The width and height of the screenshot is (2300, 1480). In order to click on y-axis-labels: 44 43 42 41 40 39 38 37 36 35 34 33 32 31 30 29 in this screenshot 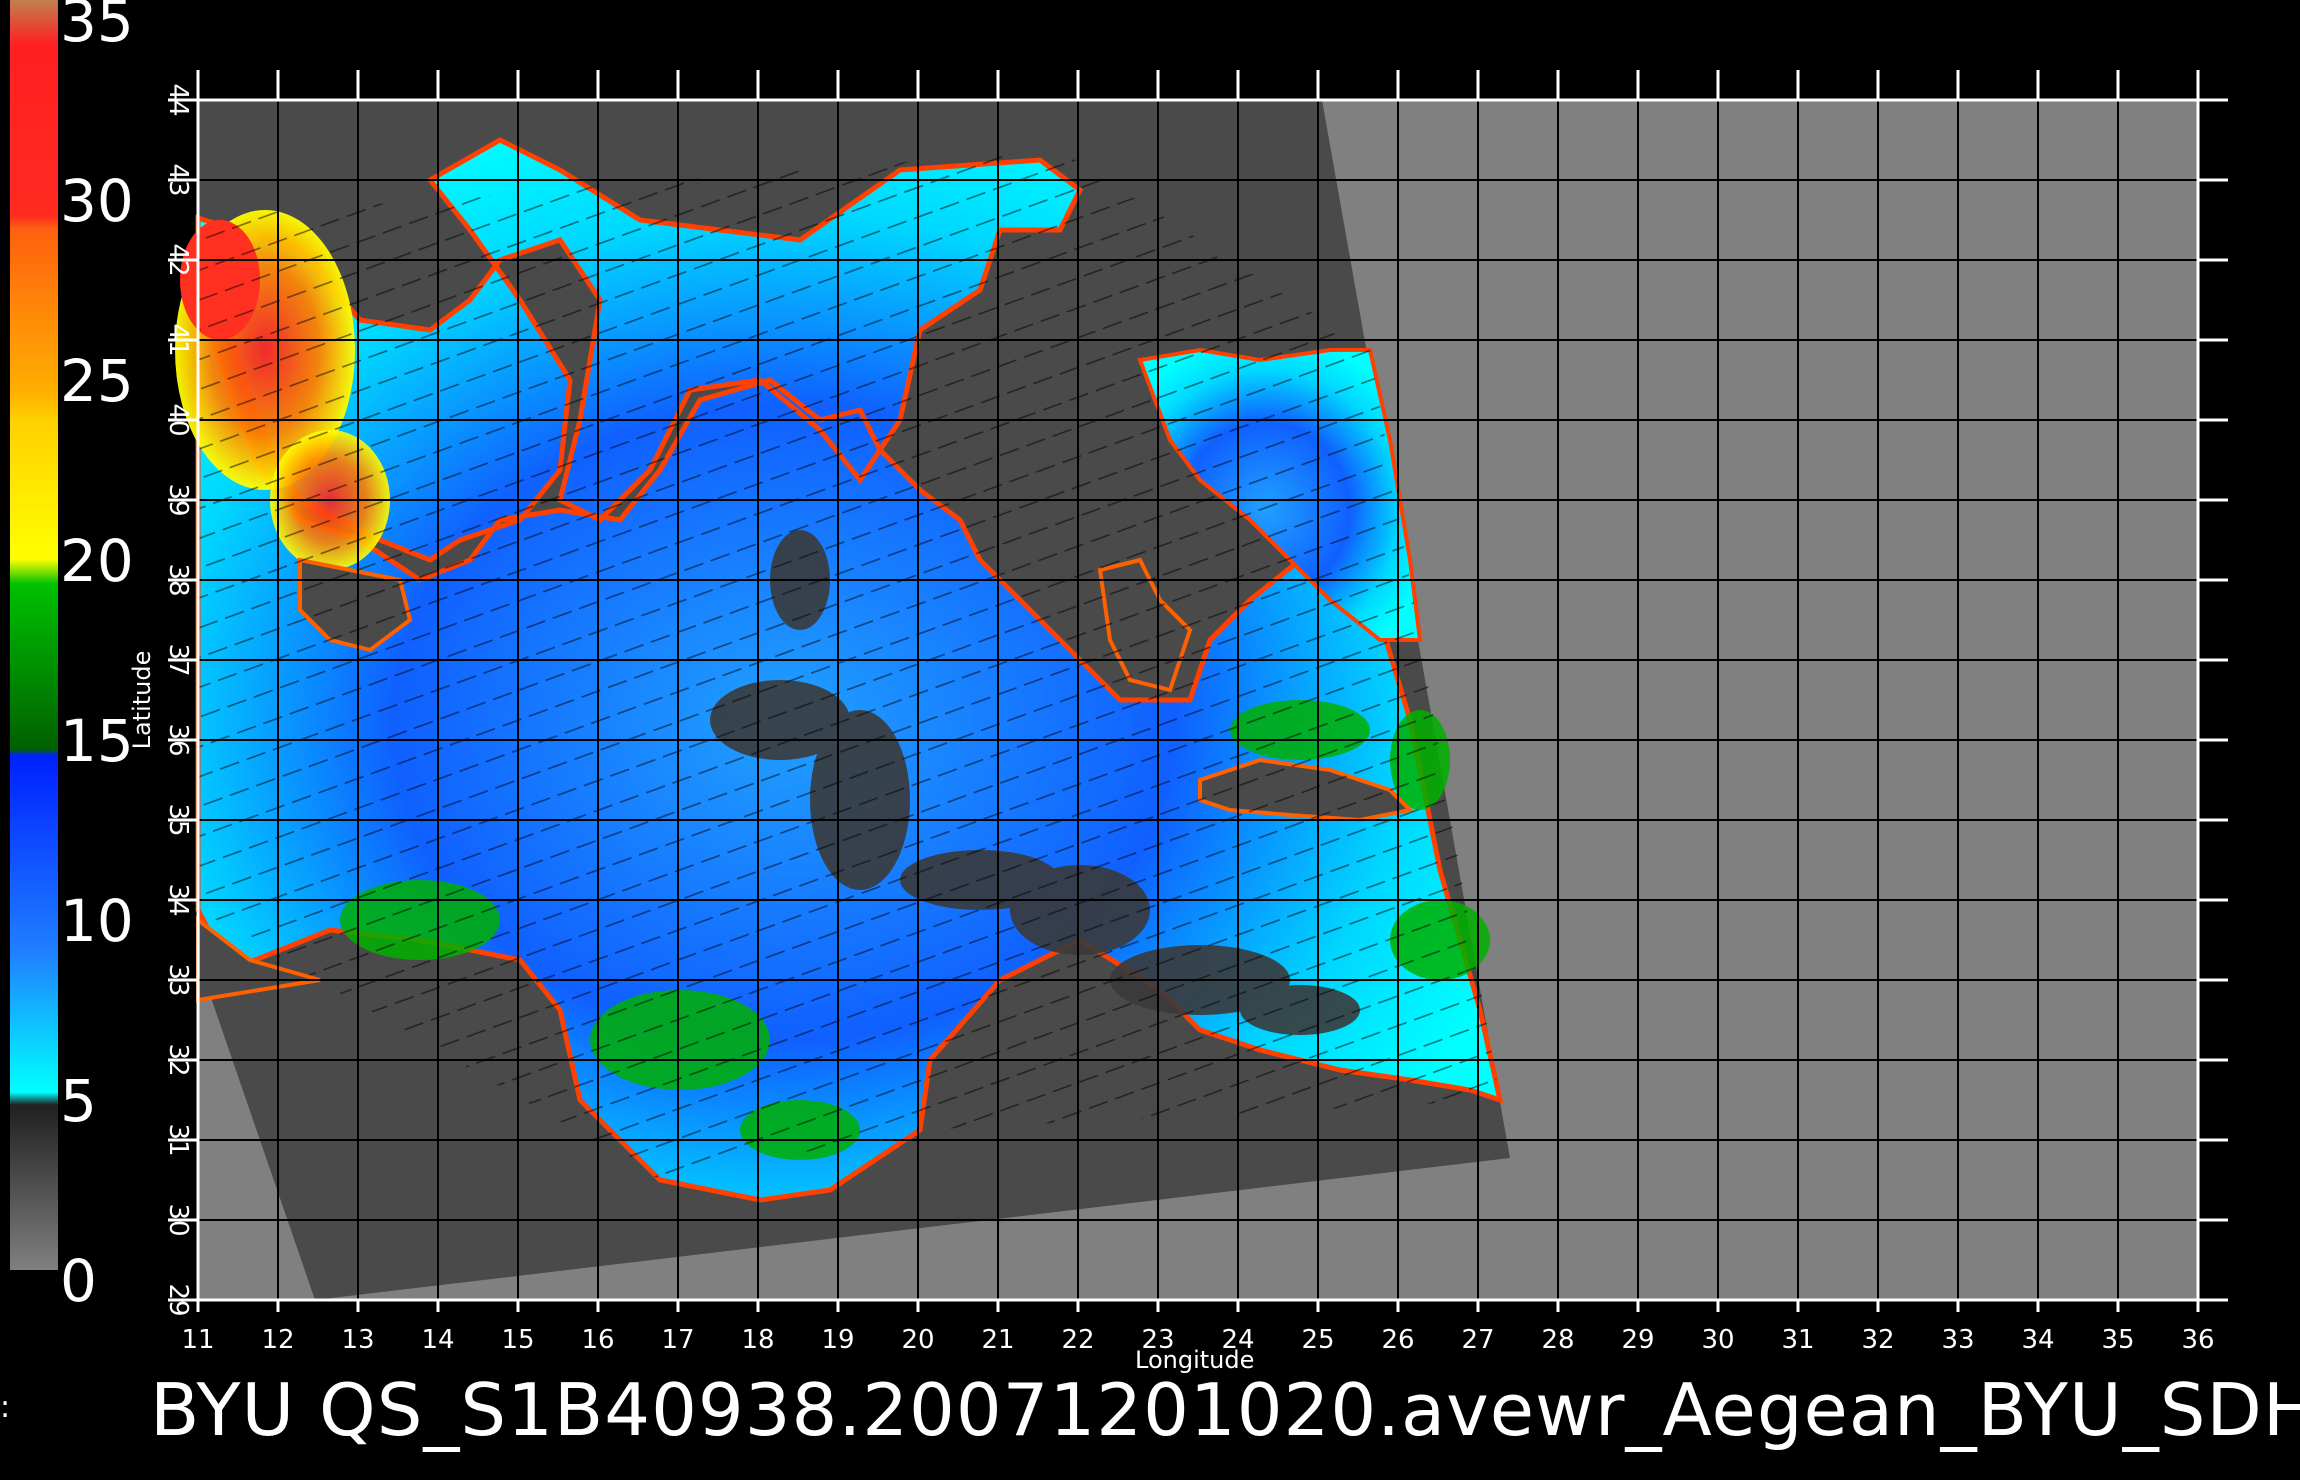, I will do `click(178, 699)`.